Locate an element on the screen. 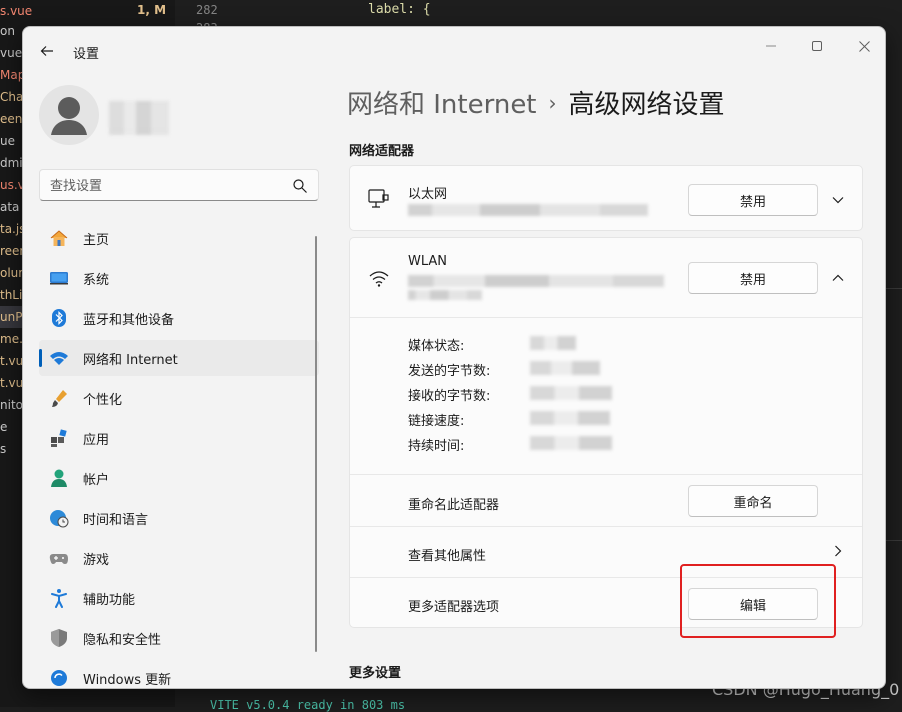  file-item: ta.js is located at coordinates (12, 229).